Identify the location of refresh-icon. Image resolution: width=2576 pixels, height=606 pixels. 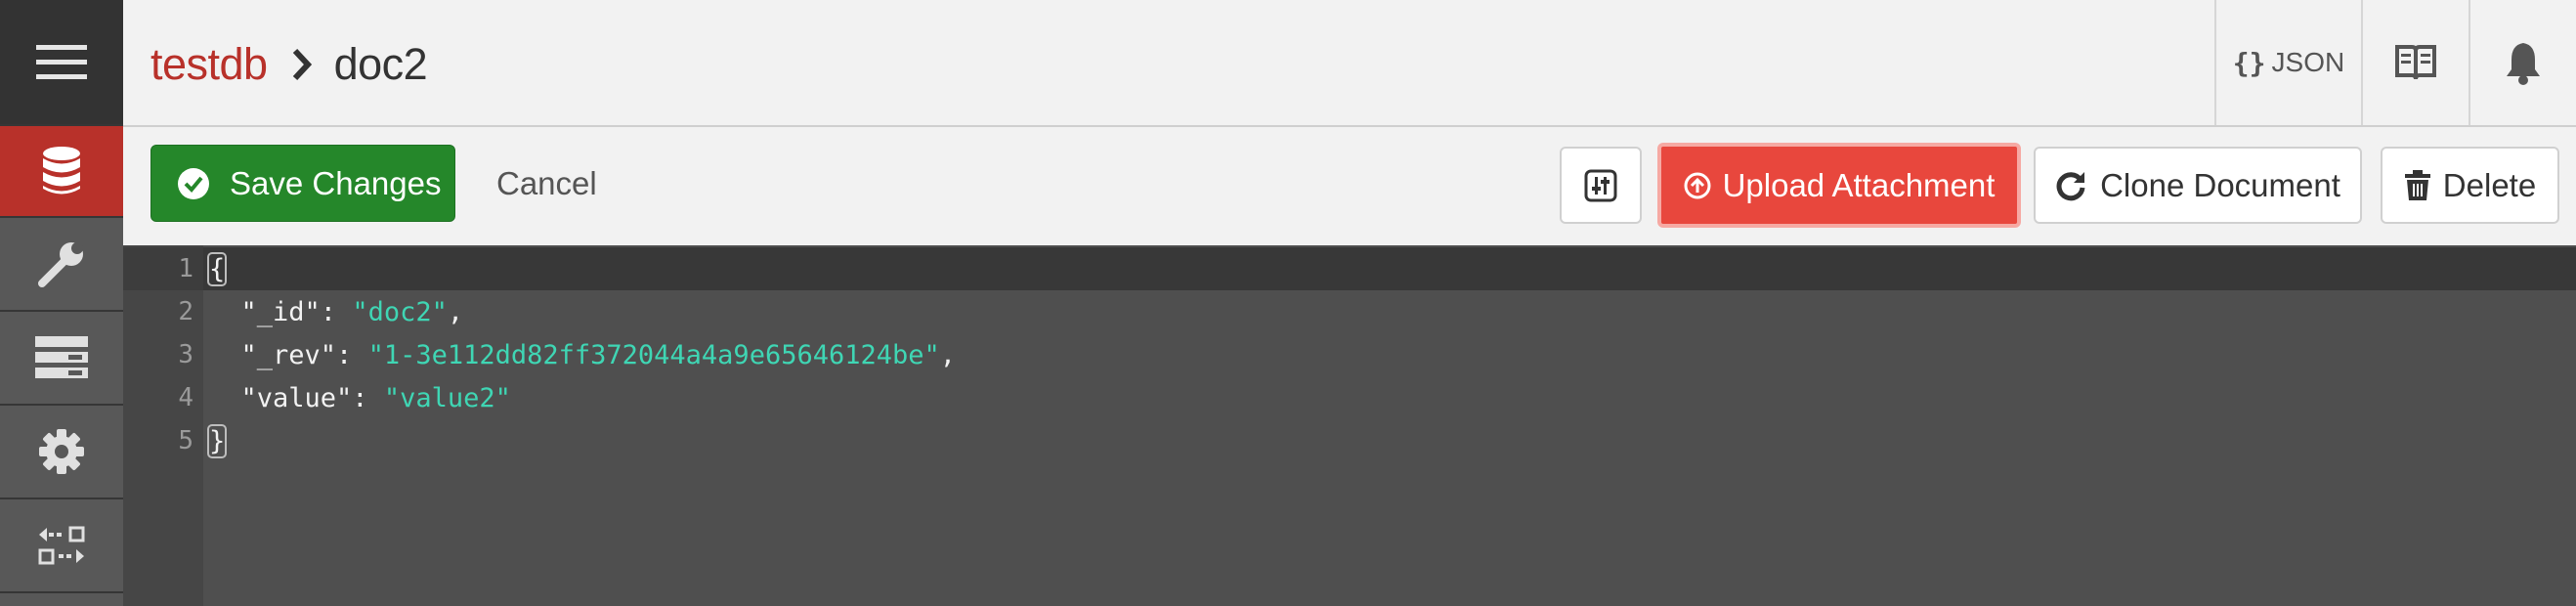
(2070, 185).